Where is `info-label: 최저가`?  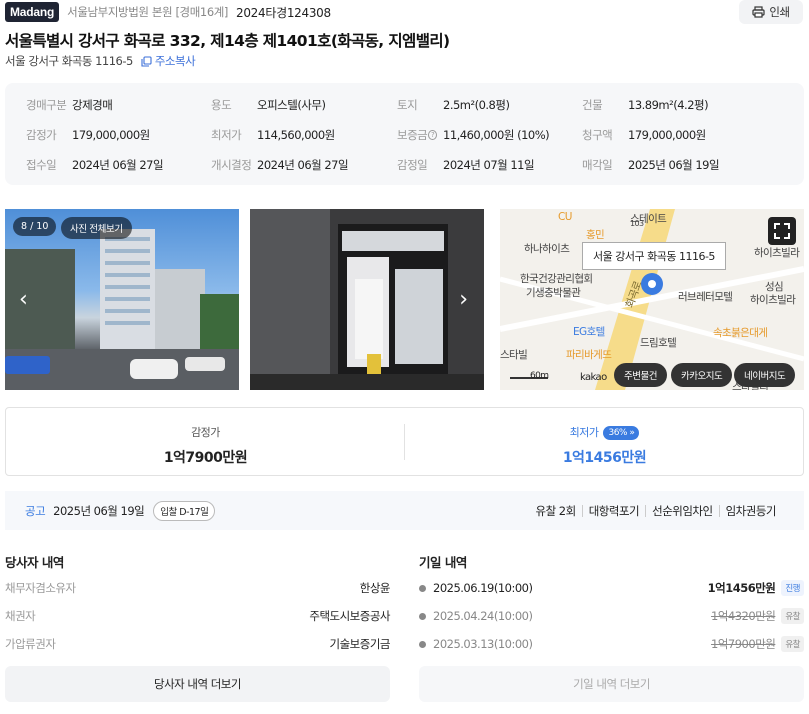
info-label: 최저가 is located at coordinates (226, 135).